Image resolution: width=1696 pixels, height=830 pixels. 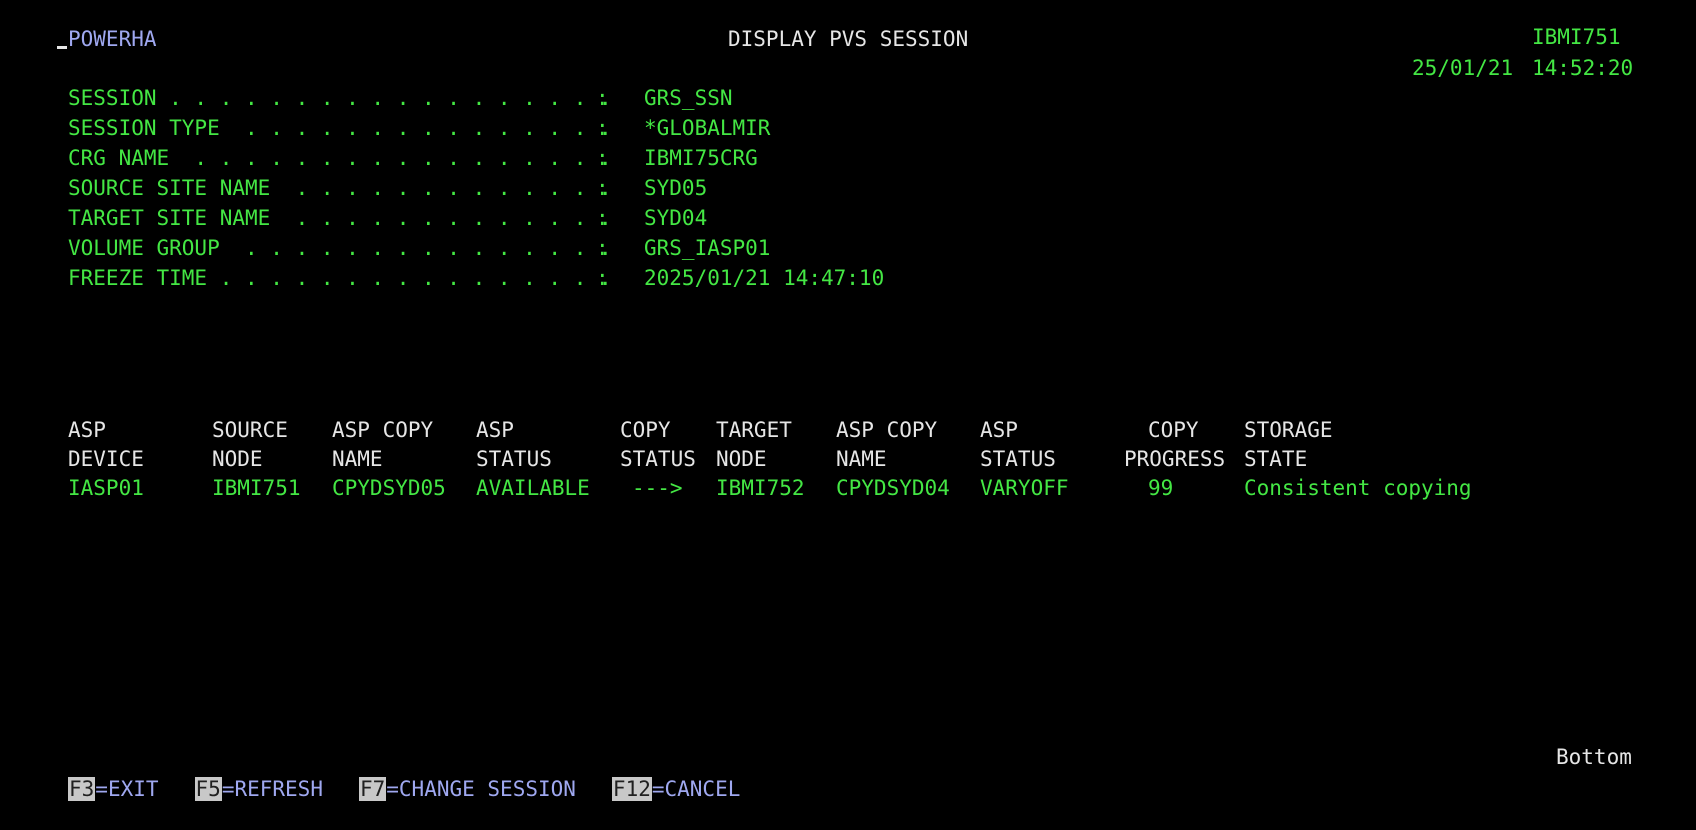 I want to click on terminal-cursor, so click(x=62, y=47).